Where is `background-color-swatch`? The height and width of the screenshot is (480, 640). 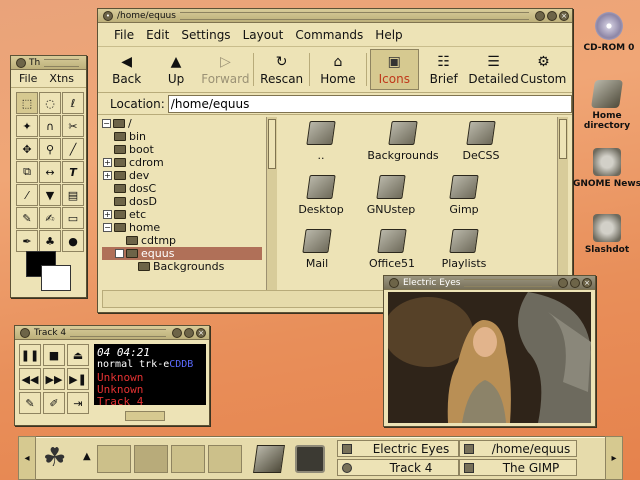 background-color-swatch is located at coordinates (56, 278).